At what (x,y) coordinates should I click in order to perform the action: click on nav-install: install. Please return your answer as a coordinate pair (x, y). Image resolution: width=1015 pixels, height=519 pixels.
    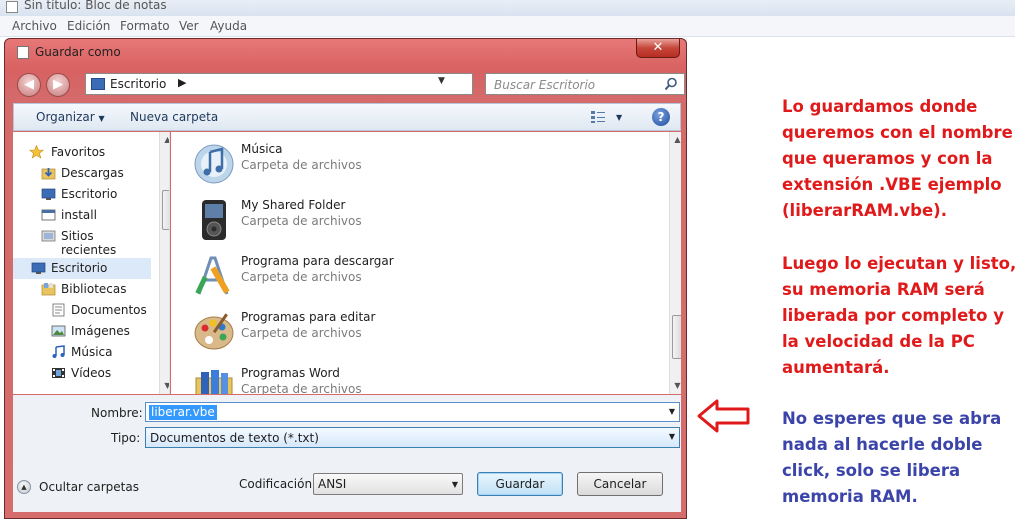
    Looking at the image, I should click on (82, 215).